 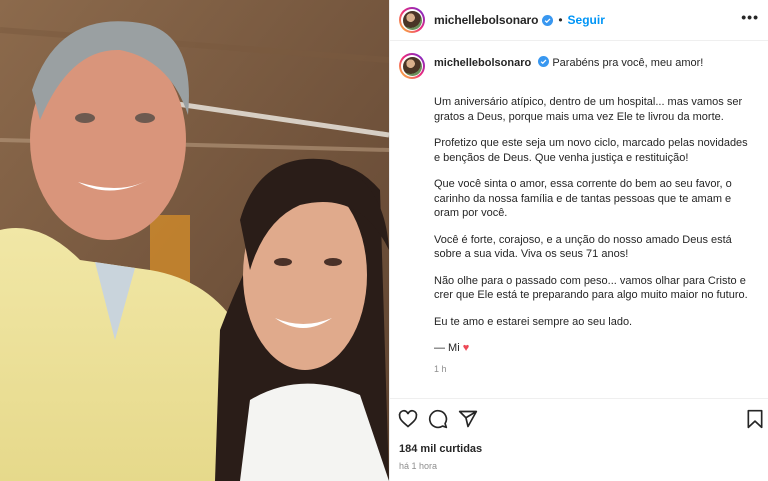 What do you see at coordinates (408, 419) in the screenshot?
I see `heart-icon` at bounding box center [408, 419].